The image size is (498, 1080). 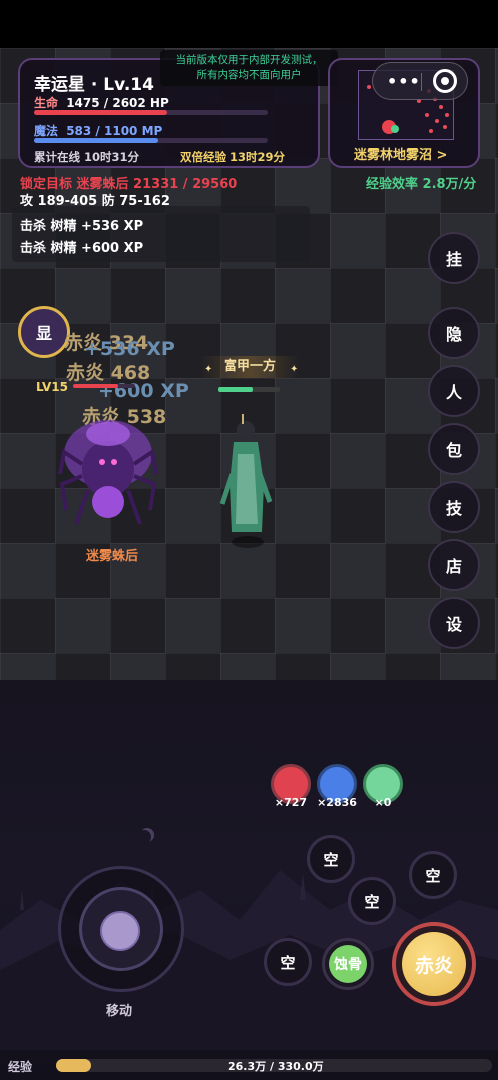 What do you see at coordinates (233, 157) in the screenshot?
I see `double-xp-timer: 双倍经验 13时29分` at bounding box center [233, 157].